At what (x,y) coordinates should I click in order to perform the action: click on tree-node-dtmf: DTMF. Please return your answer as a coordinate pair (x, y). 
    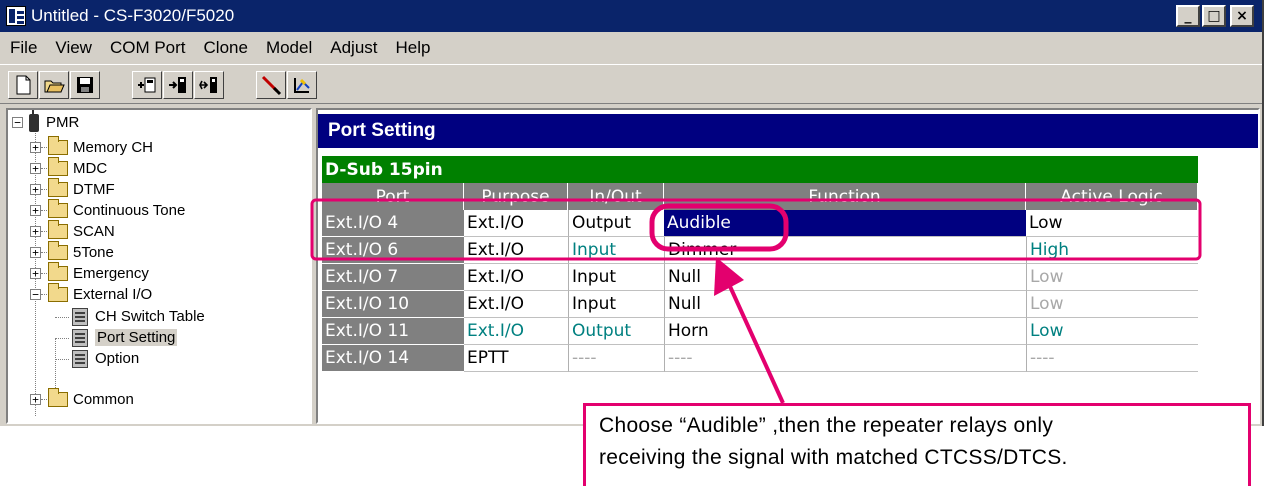
    Looking at the image, I should click on (81, 189).